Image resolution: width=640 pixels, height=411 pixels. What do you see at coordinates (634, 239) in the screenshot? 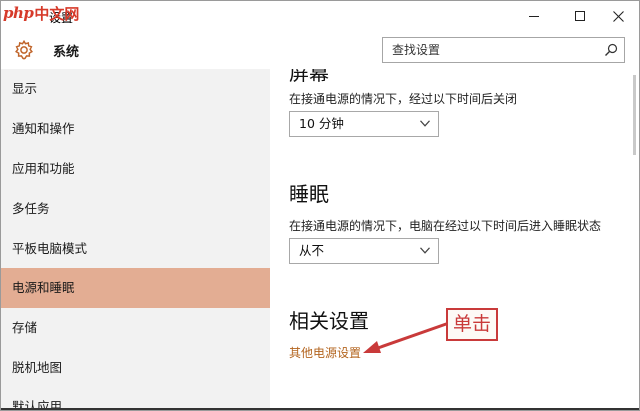
I see `scrollbar` at bounding box center [634, 239].